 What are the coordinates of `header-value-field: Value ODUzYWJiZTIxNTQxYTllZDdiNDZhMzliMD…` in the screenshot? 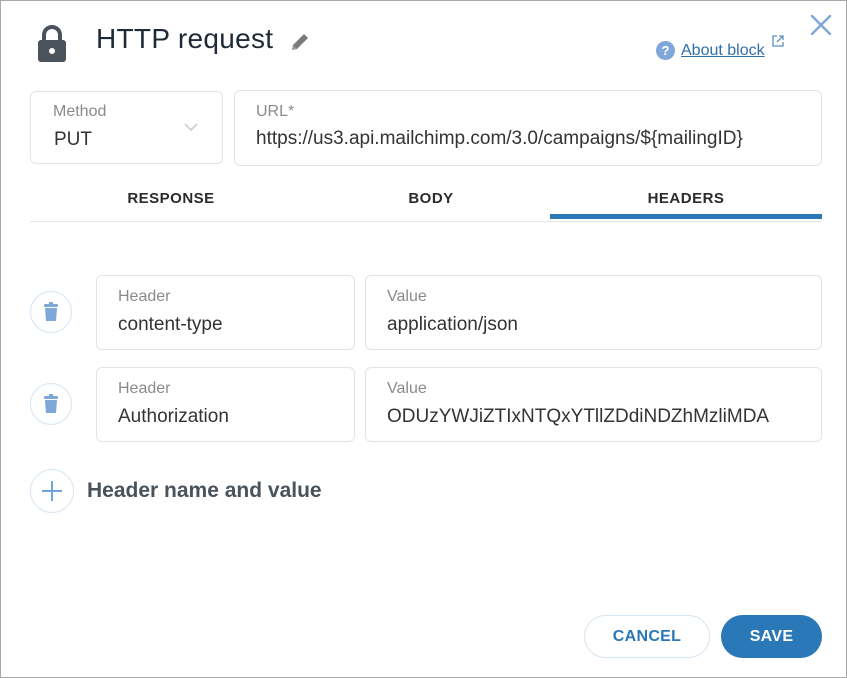 It's located at (593, 404).